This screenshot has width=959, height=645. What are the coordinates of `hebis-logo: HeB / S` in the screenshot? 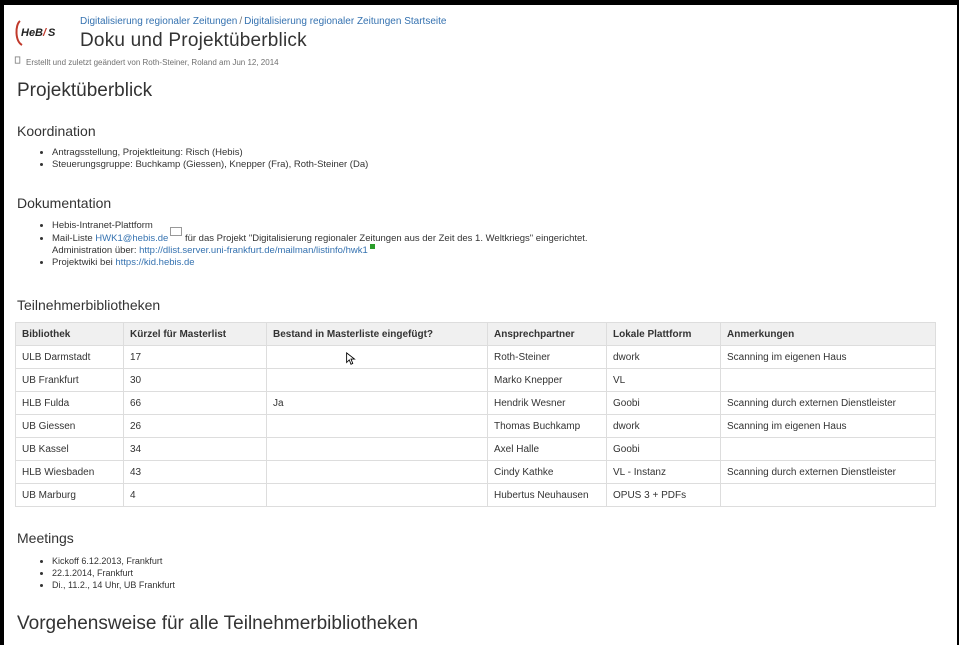 It's located at (36, 32).